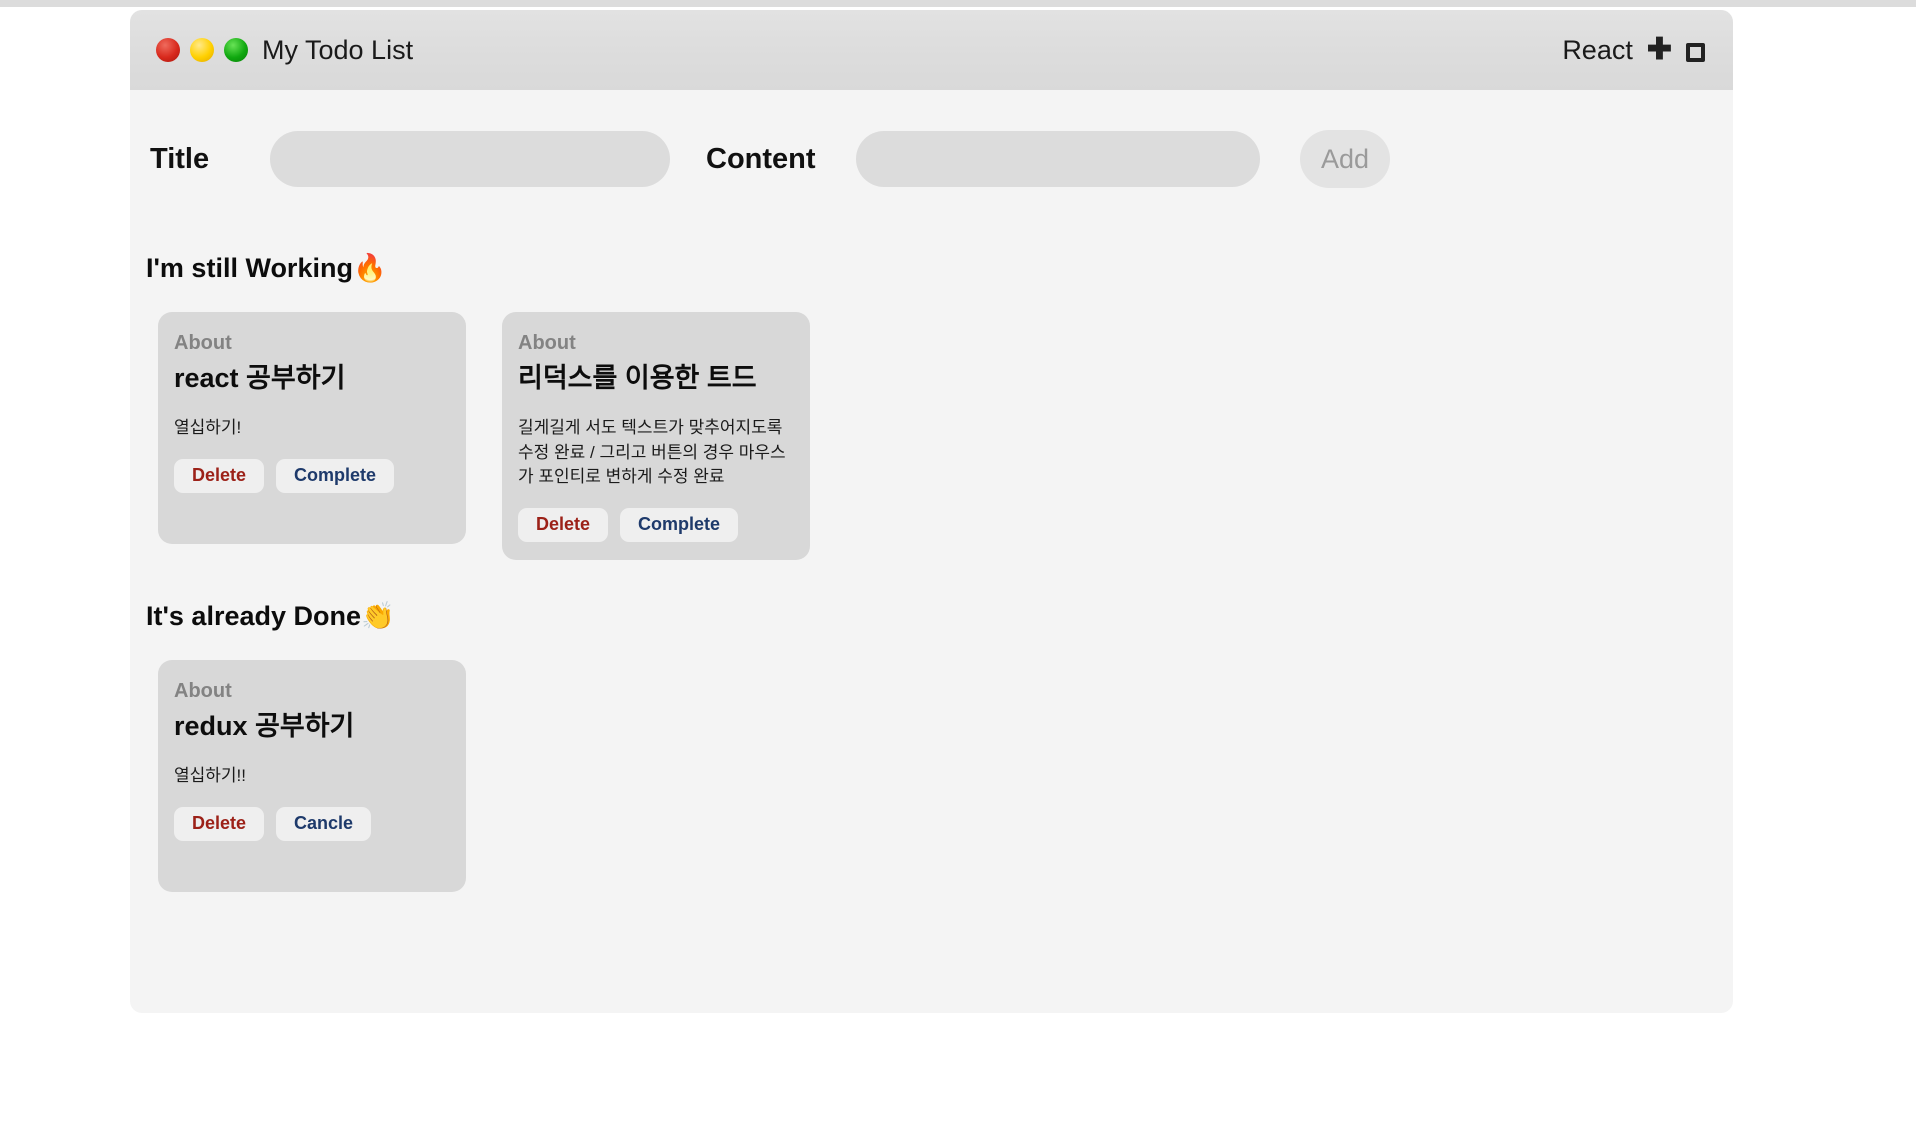  Describe the element at coordinates (312, 775) in the screenshot. I see `todo-card: About redux 공부하기 열십하기!! Delete Cancle` at that location.